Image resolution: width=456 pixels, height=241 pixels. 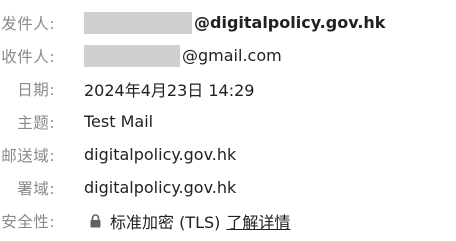 What do you see at coordinates (160, 154) in the screenshot?
I see `mailed-by-value: digitalpolicy.gov.hk` at bounding box center [160, 154].